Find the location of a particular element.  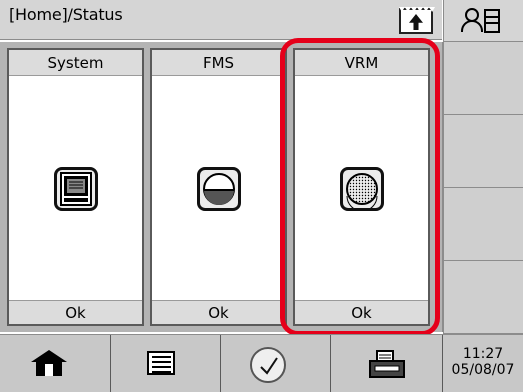

arrow-up-icon is located at coordinates (416, 22).